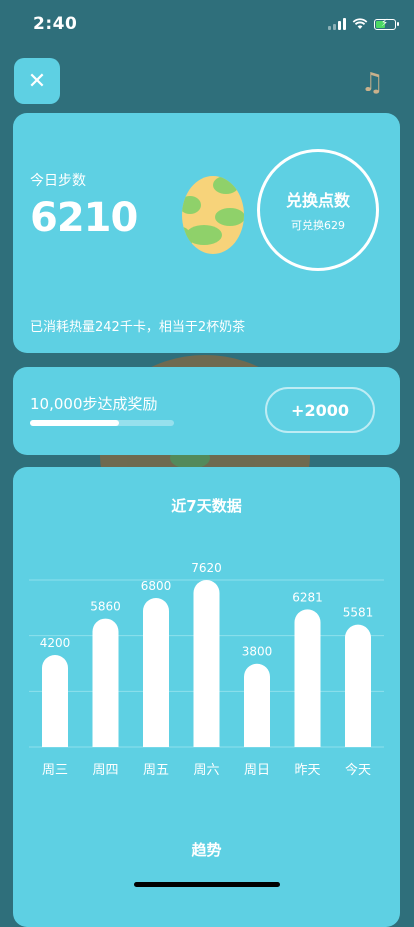 The height and width of the screenshot is (927, 414). Describe the element at coordinates (317, 200) in the screenshot. I see `exchange-title: 兑换点数` at that location.